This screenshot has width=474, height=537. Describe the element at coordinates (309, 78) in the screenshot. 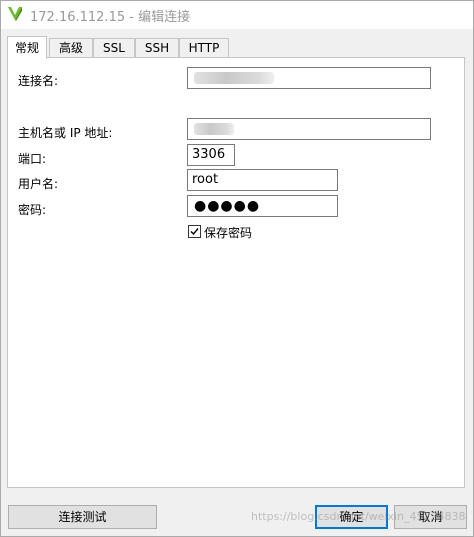

I see `connection-name-input` at that location.